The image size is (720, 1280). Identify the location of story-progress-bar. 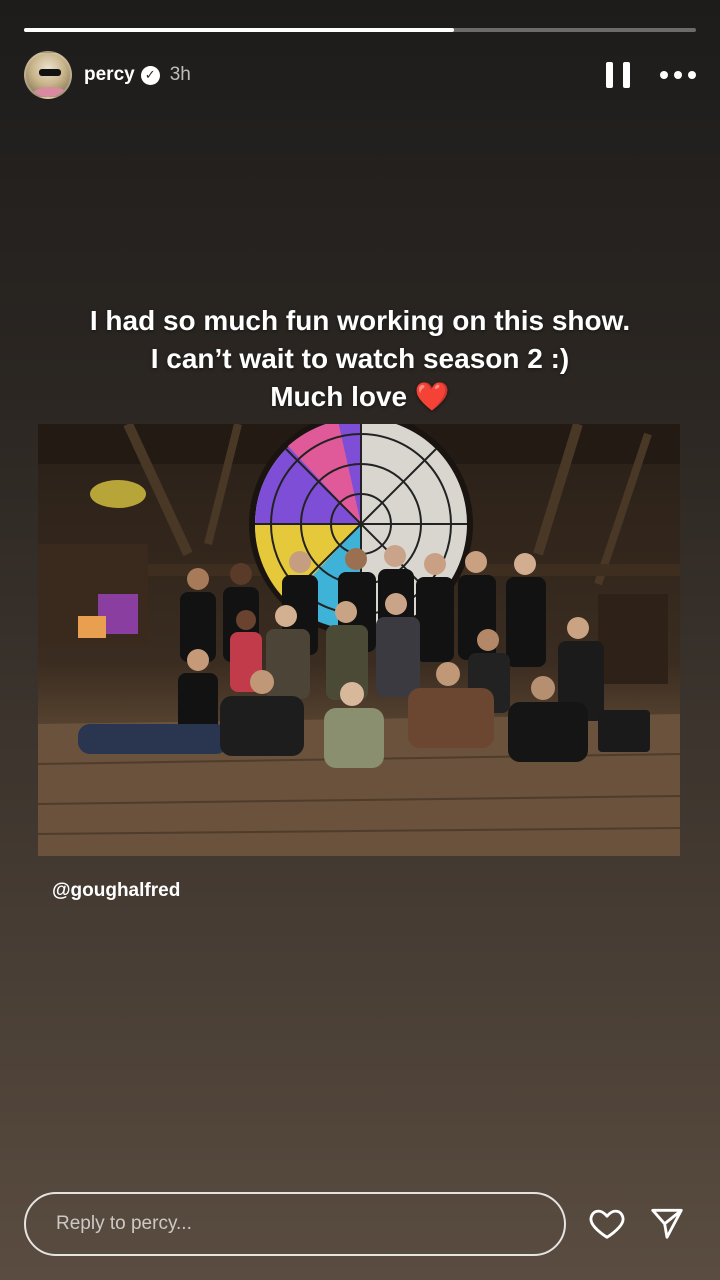
(360, 30).